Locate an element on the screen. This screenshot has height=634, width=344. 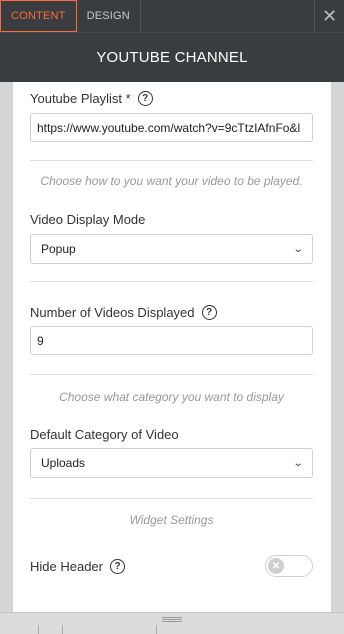
num-videos-label-row: Number of Videos Displayed ? is located at coordinates (172, 312).